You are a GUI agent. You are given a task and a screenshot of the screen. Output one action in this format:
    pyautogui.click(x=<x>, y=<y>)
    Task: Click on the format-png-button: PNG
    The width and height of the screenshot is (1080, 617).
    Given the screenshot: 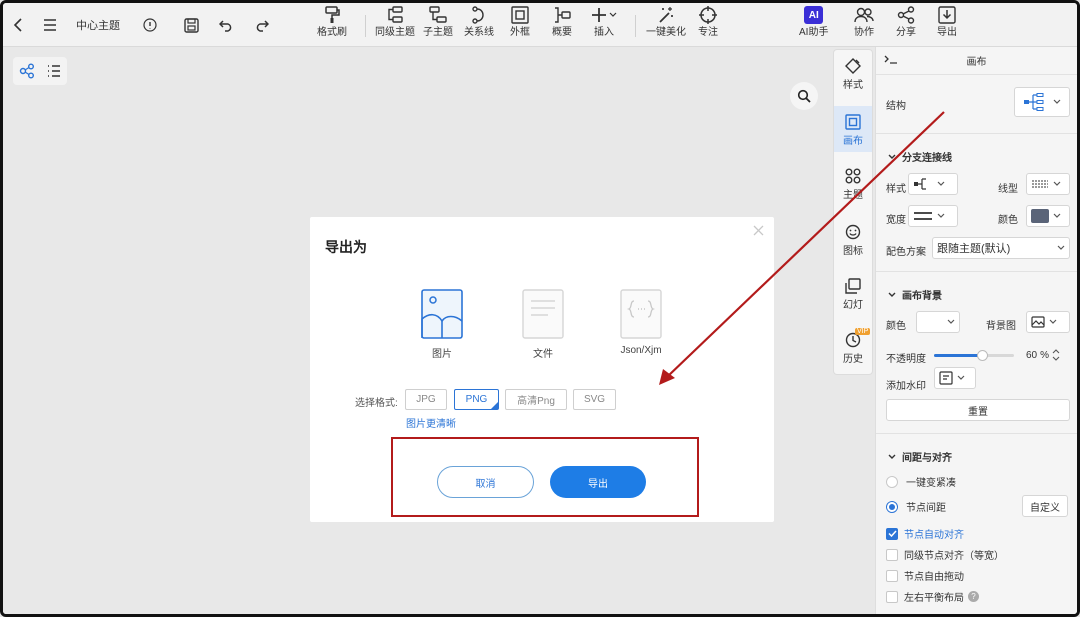 What is the action you would take?
    pyautogui.click(x=476, y=399)
    